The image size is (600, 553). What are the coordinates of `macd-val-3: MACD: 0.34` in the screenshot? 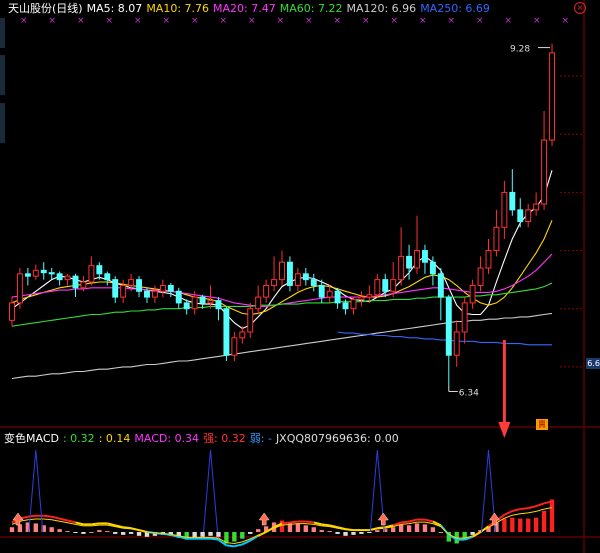 It's located at (167, 438).